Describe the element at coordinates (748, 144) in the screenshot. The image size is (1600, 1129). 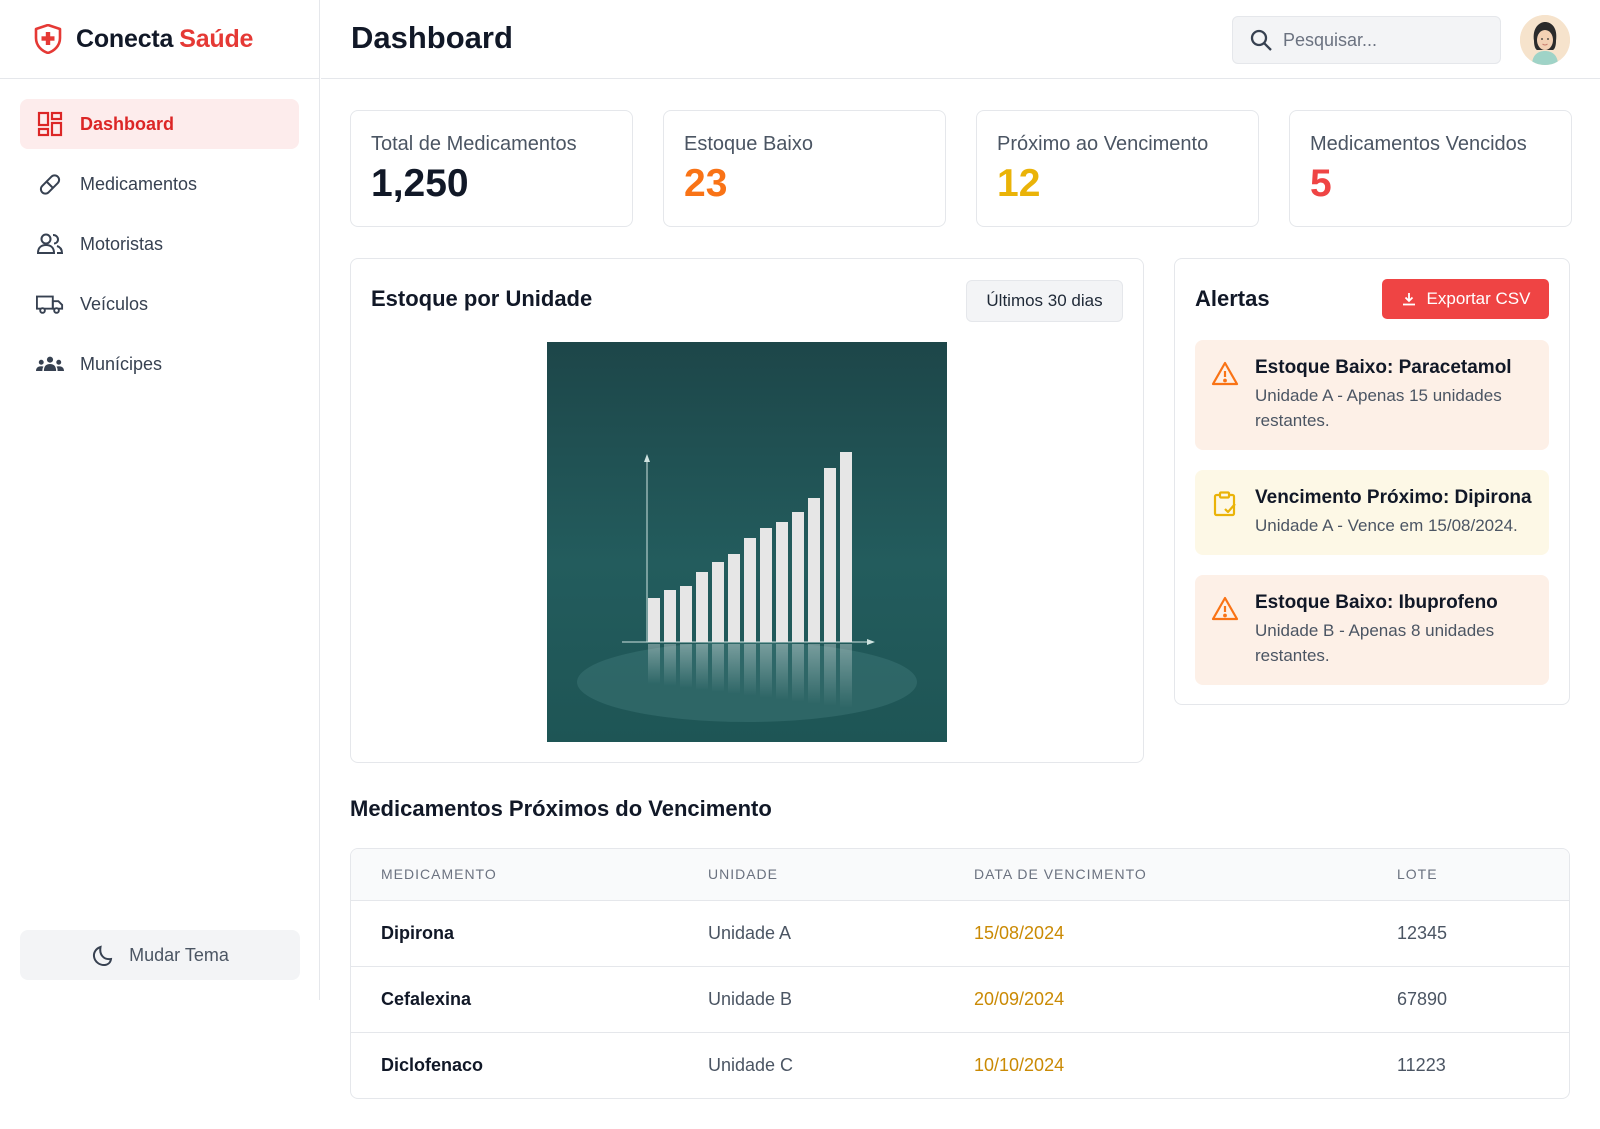
I see `stat-title: Estoque Baixo` at that location.